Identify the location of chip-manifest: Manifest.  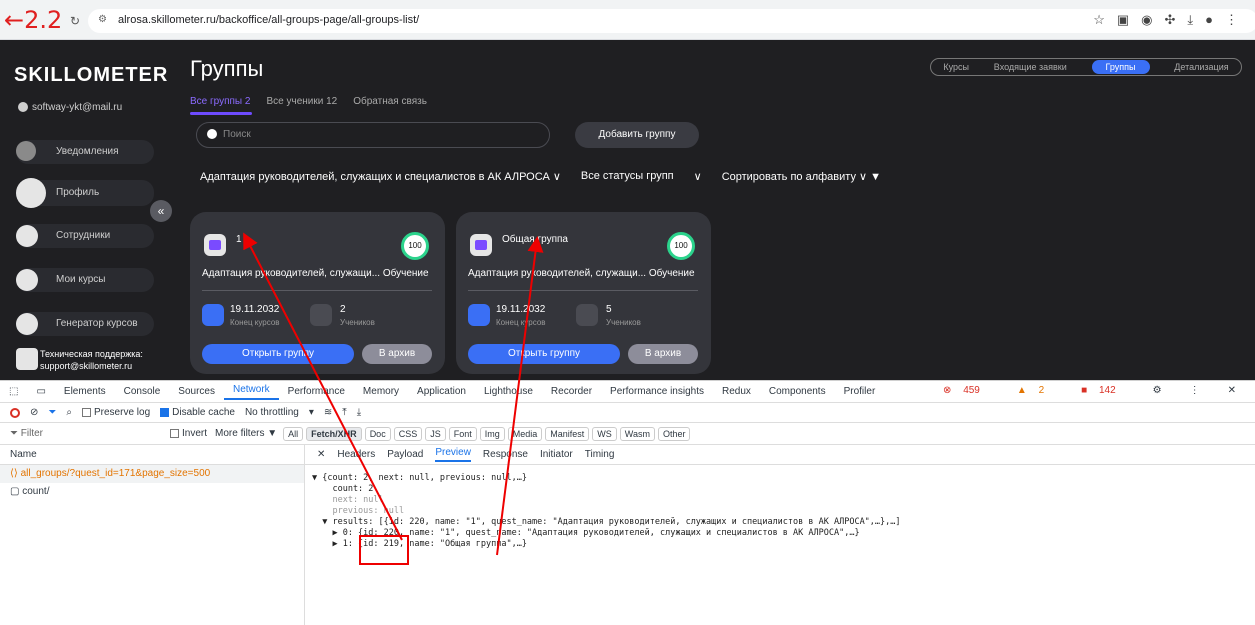
(567, 433).